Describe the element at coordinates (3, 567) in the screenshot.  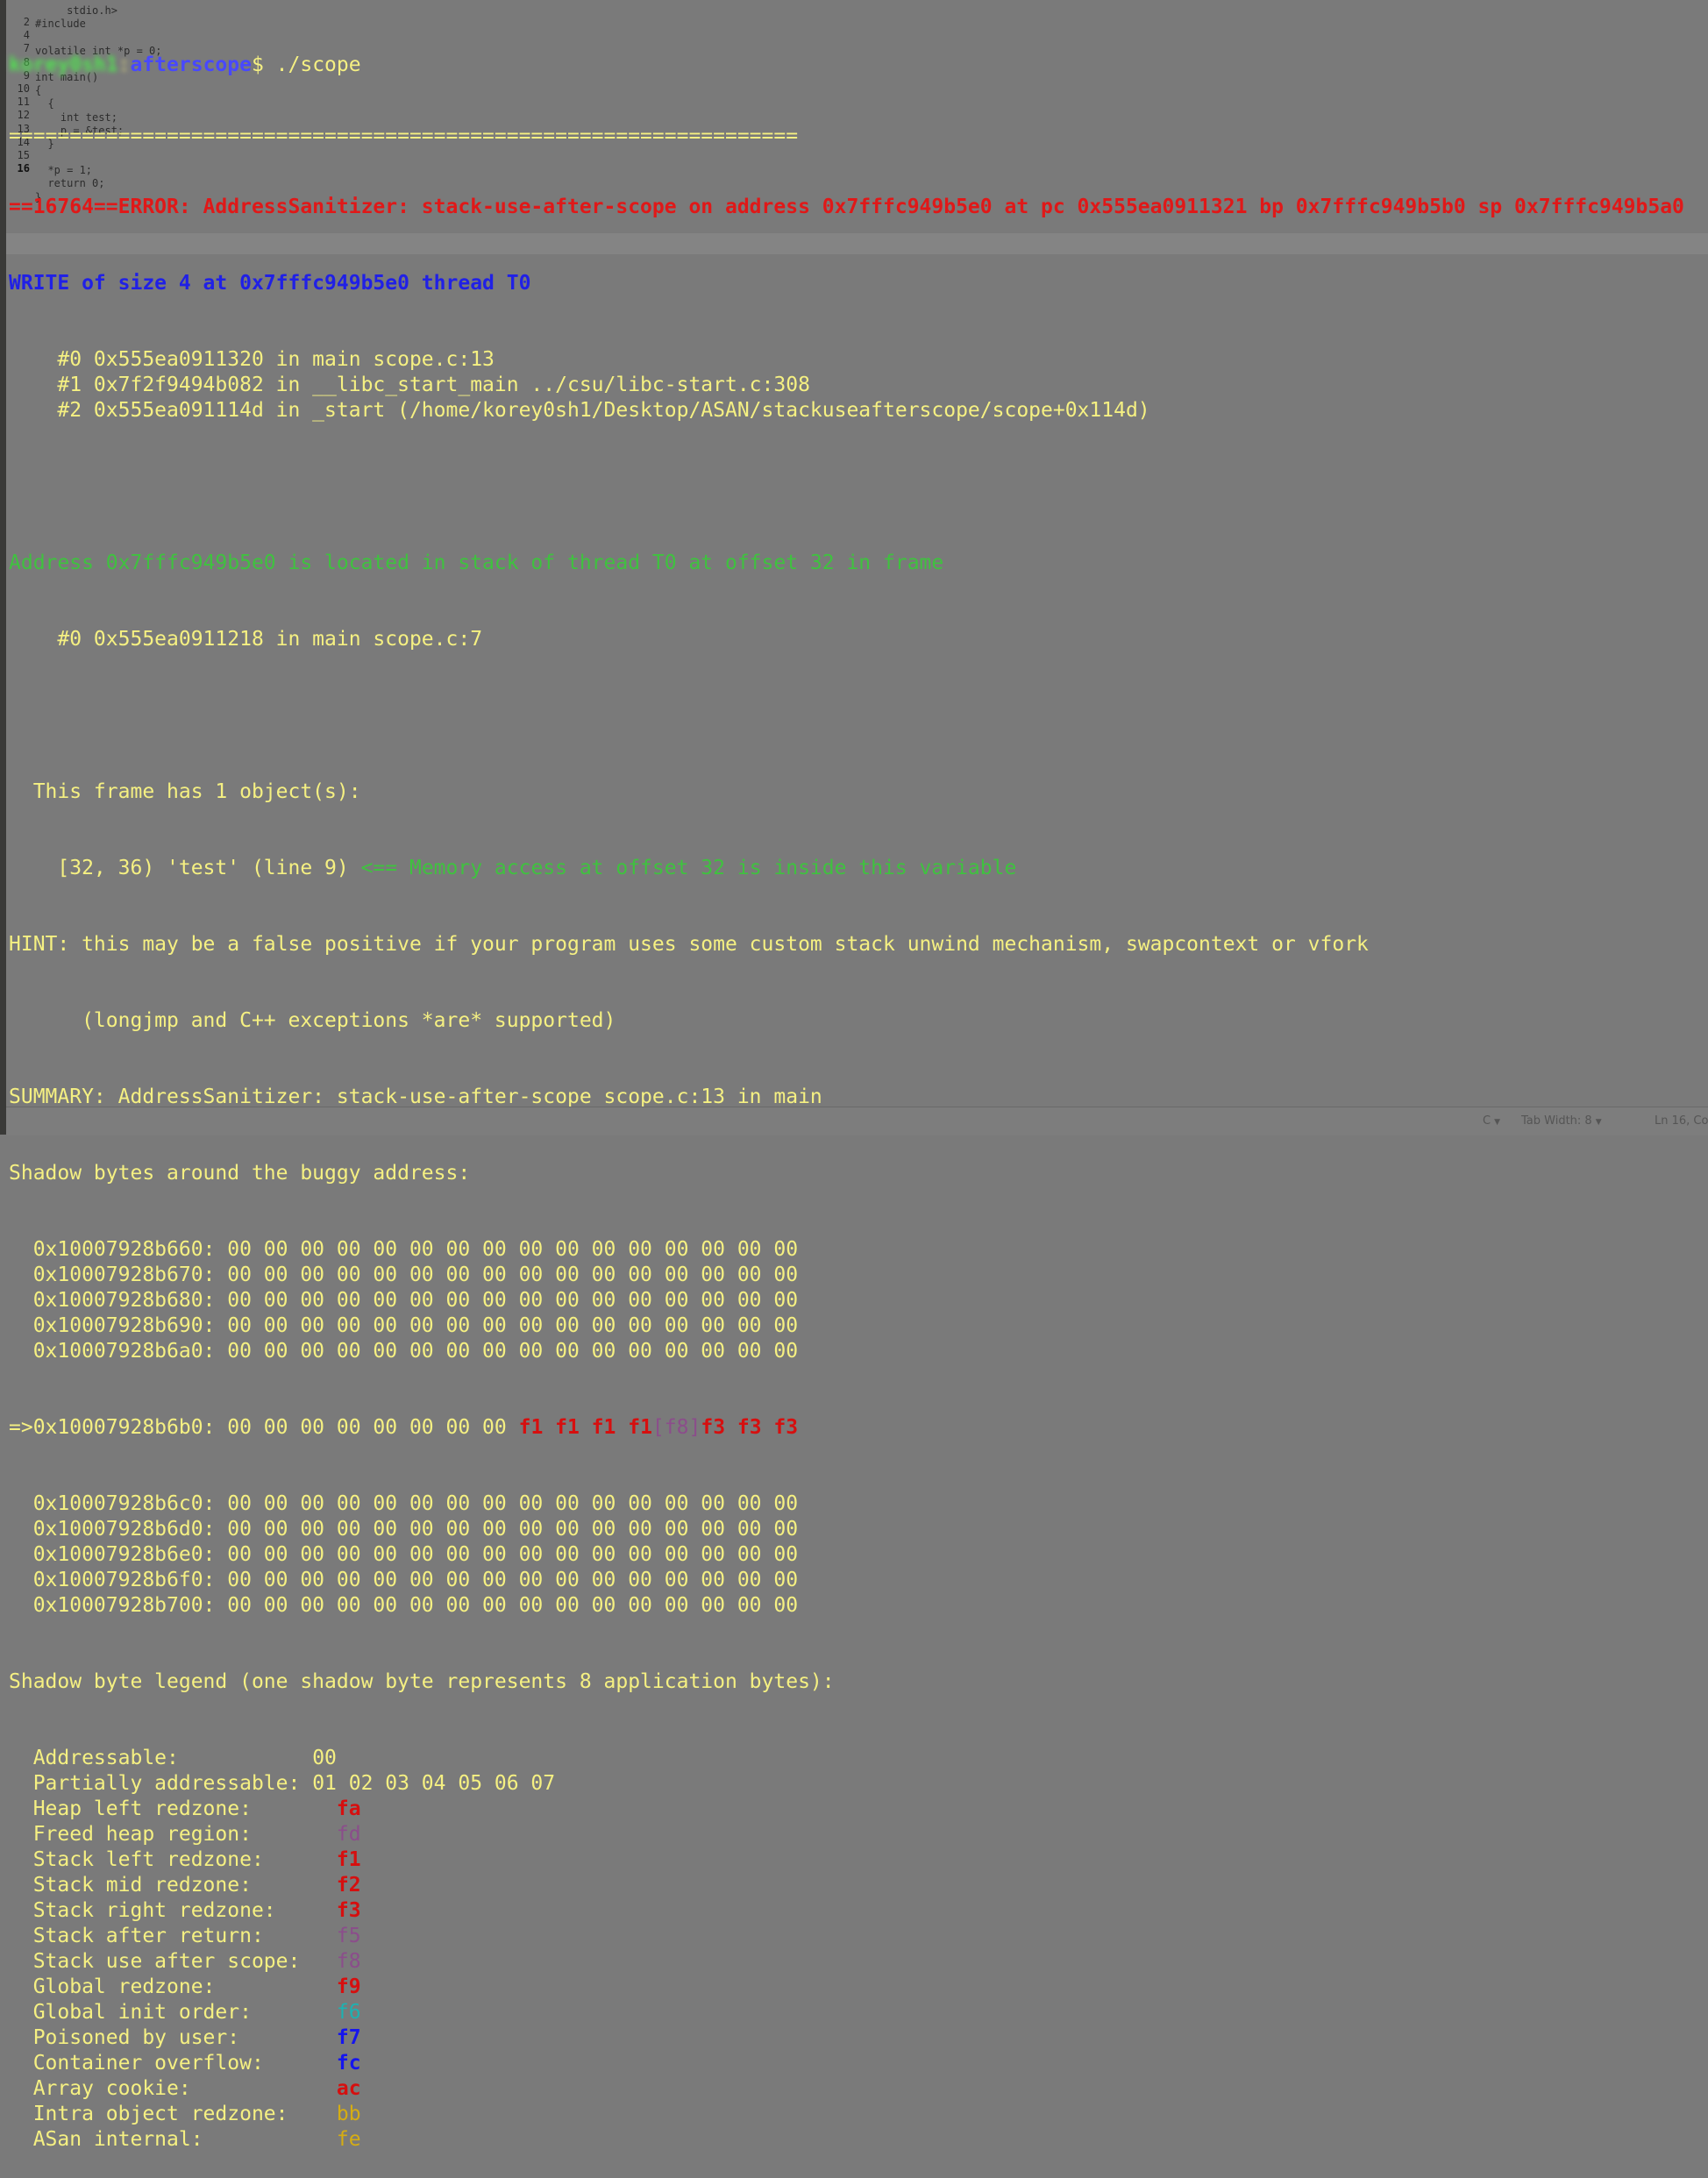
I see `window-left-edge` at that location.